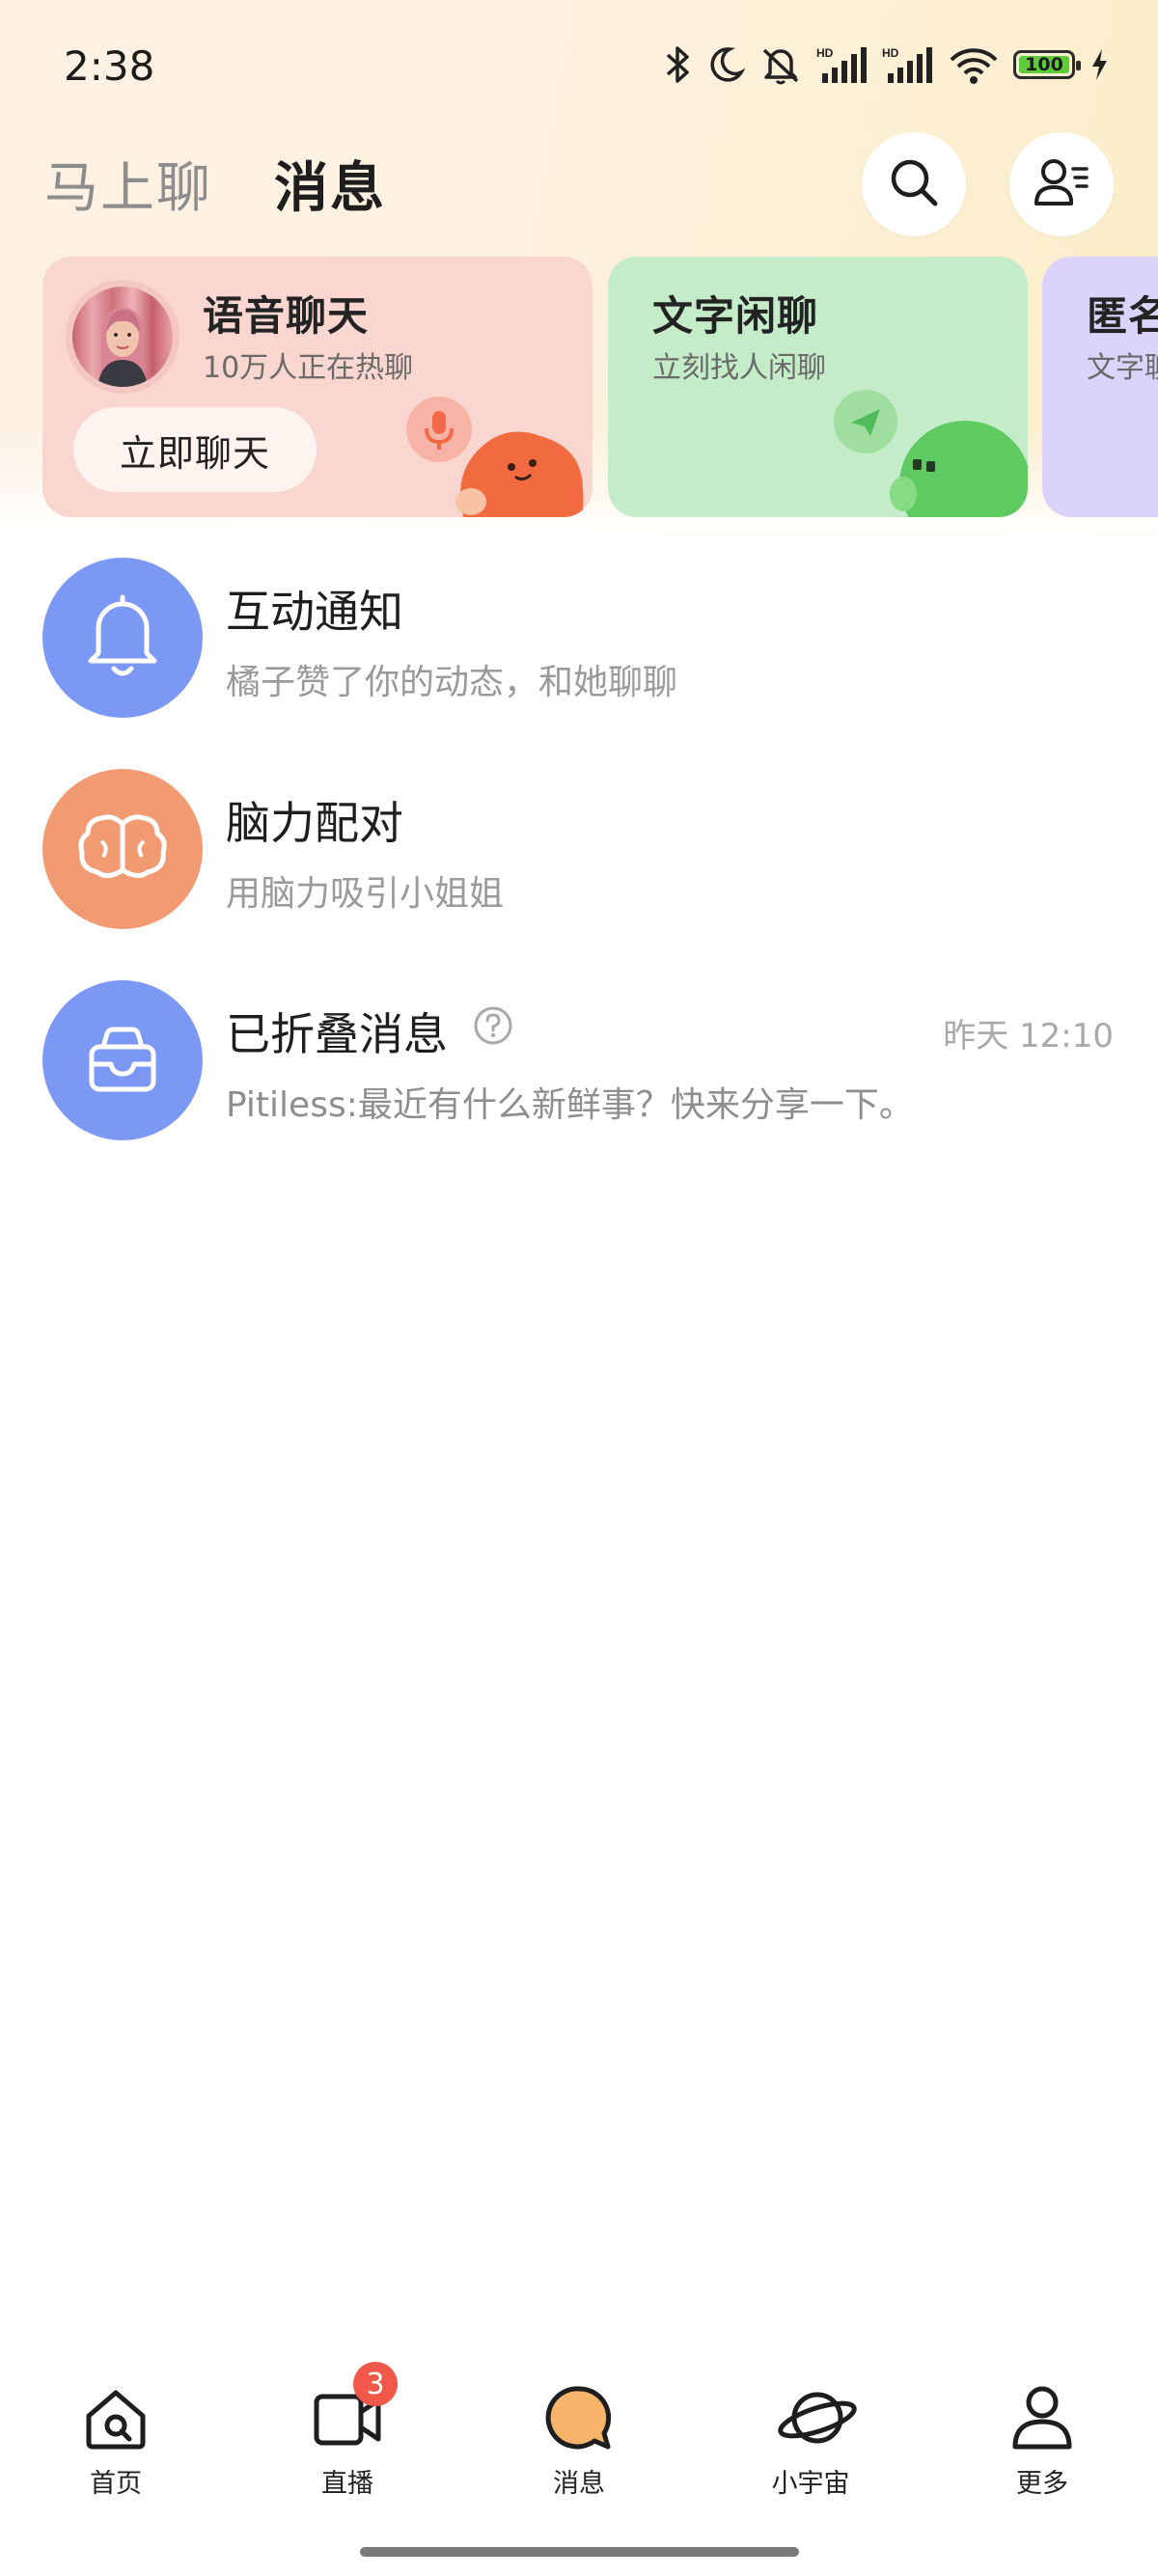 Image resolution: width=1158 pixels, height=2576 pixels. I want to click on anonymous-chat-card: 匿名 文字聊, so click(1100, 387).